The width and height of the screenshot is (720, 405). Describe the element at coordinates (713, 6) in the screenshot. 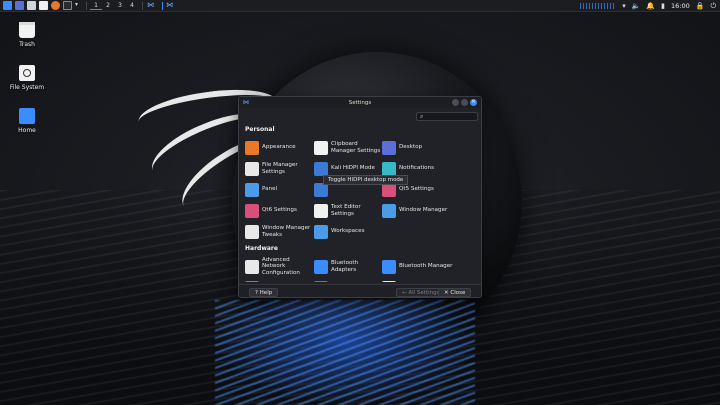

I see `logout-icon: ⏻` at that location.